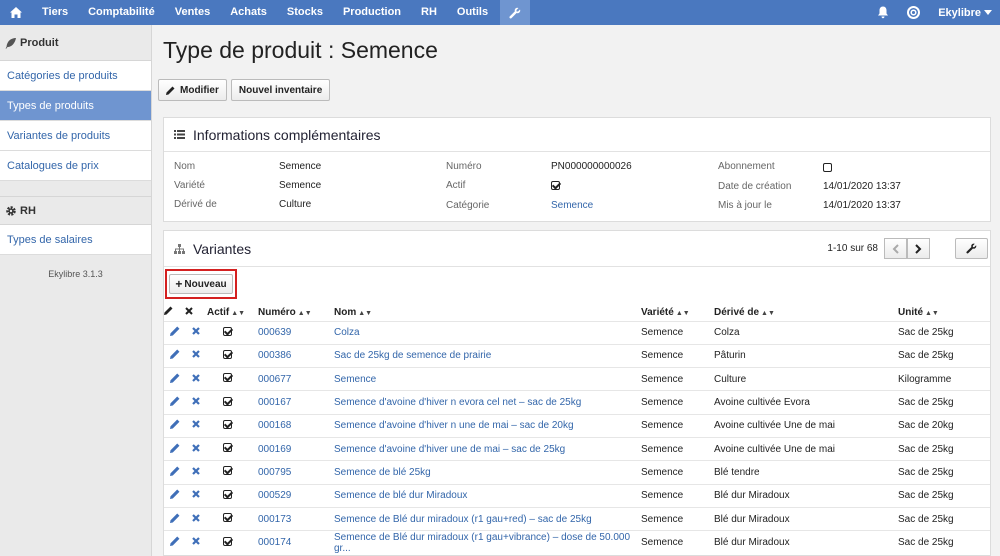  What do you see at coordinates (287, 134) in the screenshot?
I see `info-panel-title: Informations complémentaires` at bounding box center [287, 134].